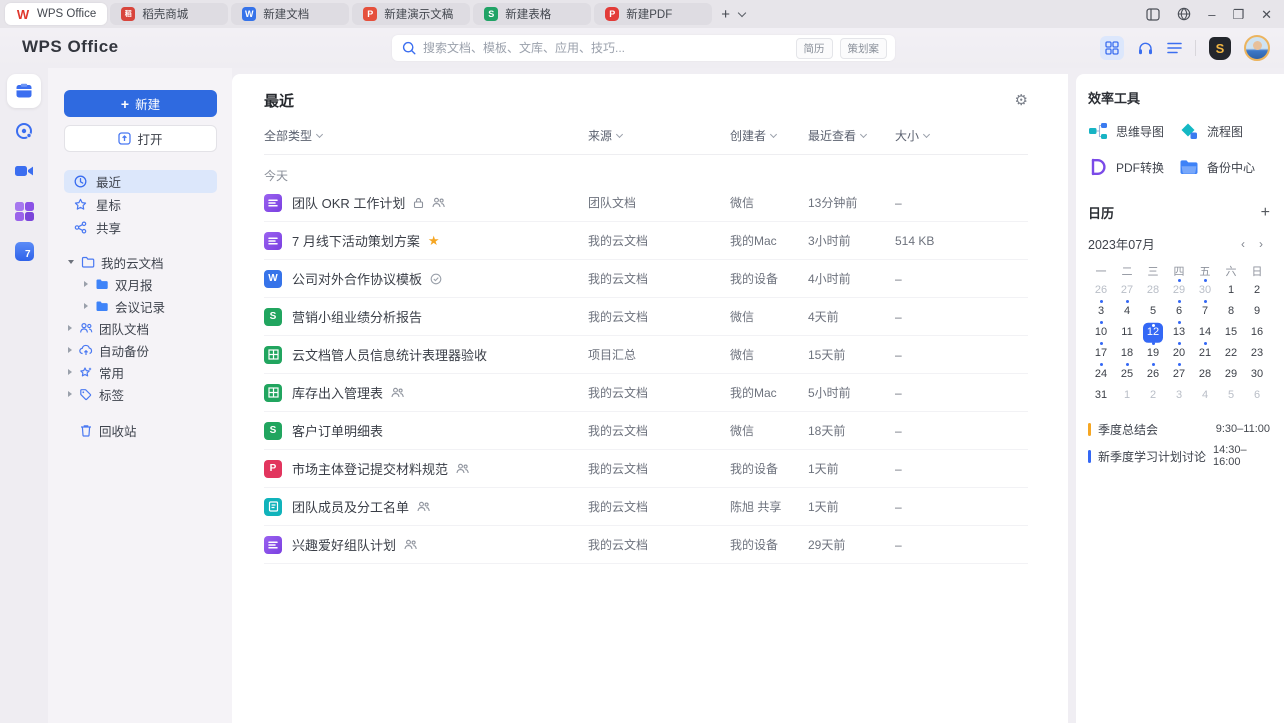 The width and height of the screenshot is (1284, 723). I want to click on tree-item-frequent: 常用, so click(140, 372).